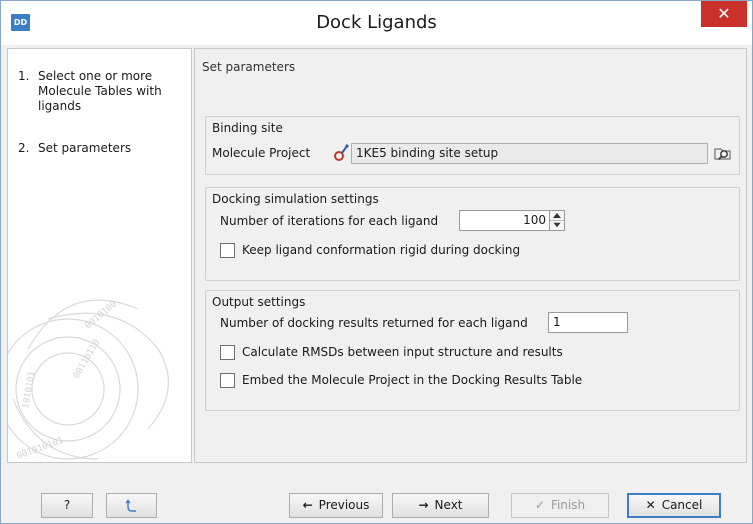  I want to click on title-bar: DD Dock Ligands ✕, so click(376, 23).